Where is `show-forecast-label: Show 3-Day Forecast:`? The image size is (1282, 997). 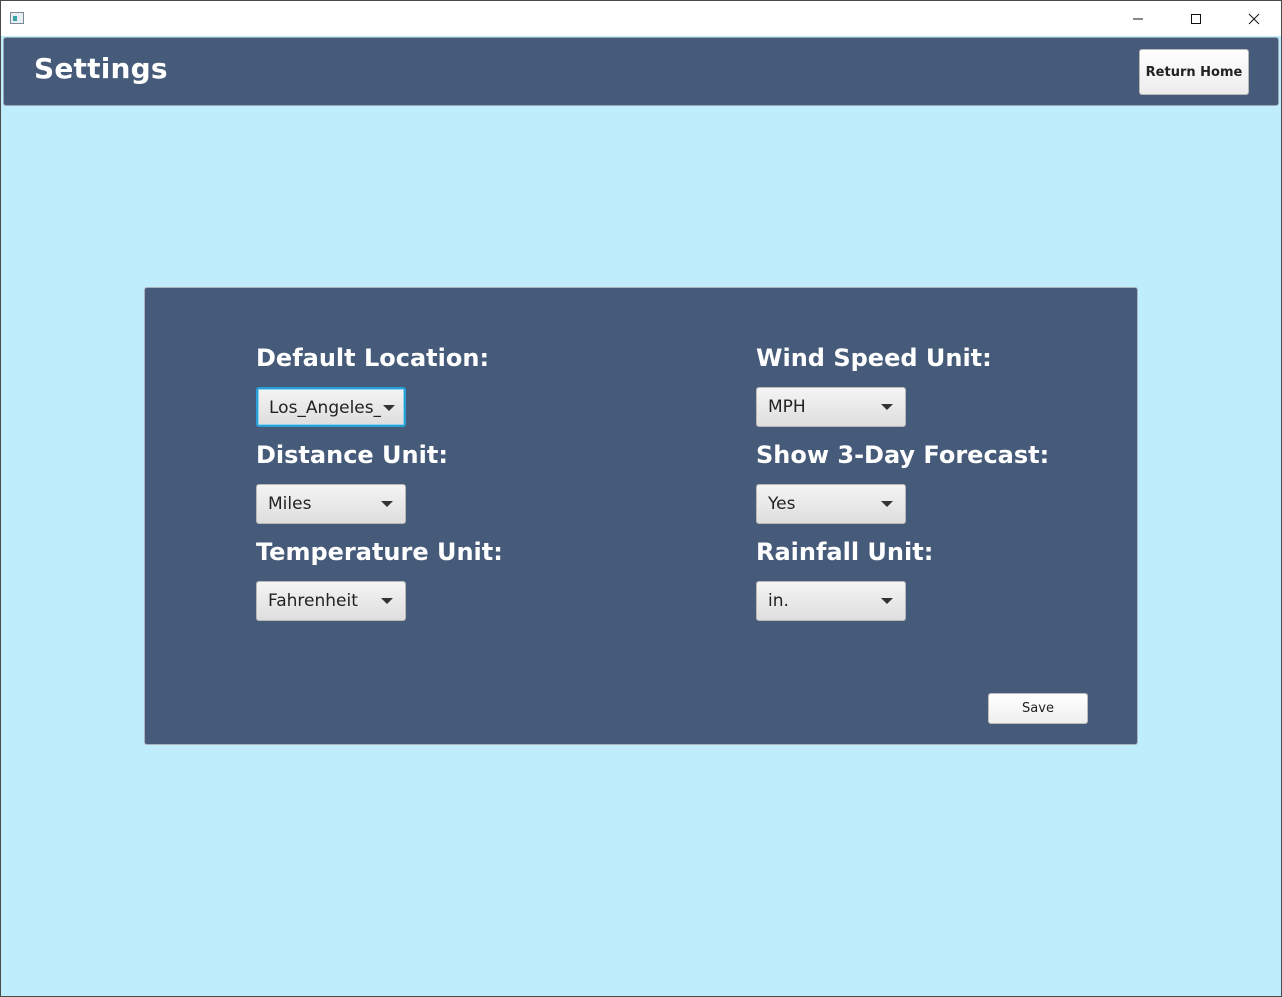 show-forecast-label: Show 3-Day Forecast: is located at coordinates (903, 455).